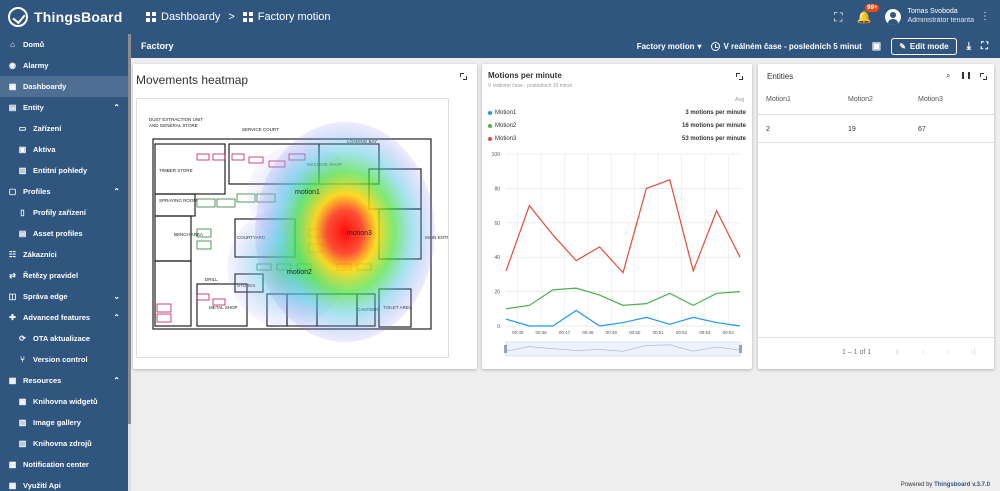  I want to click on columns-icon, so click(966, 75).